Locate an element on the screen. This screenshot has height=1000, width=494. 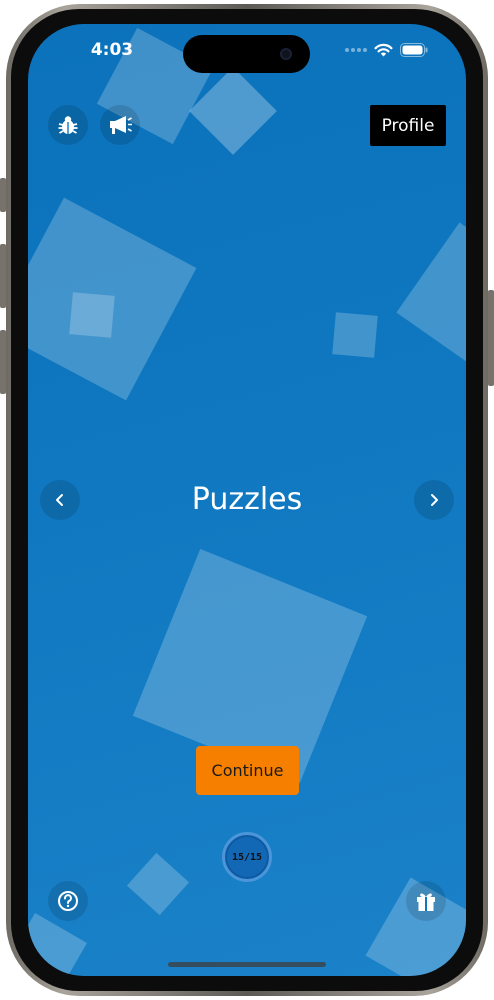
gift-button is located at coordinates (426, 901).